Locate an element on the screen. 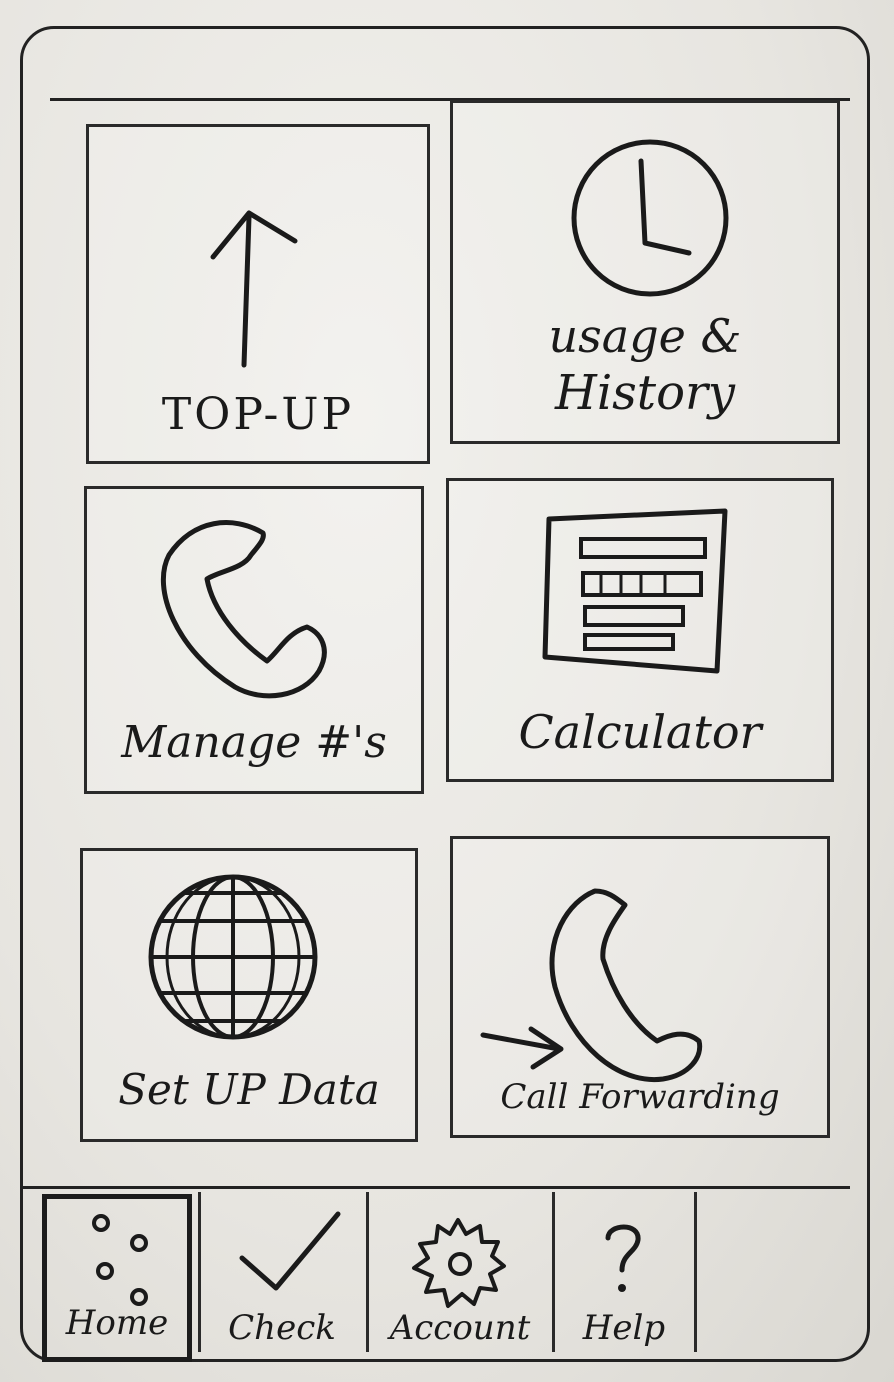 The height and width of the screenshot is (1382, 894). top-up-tile: TOP-UP is located at coordinates (258, 294).